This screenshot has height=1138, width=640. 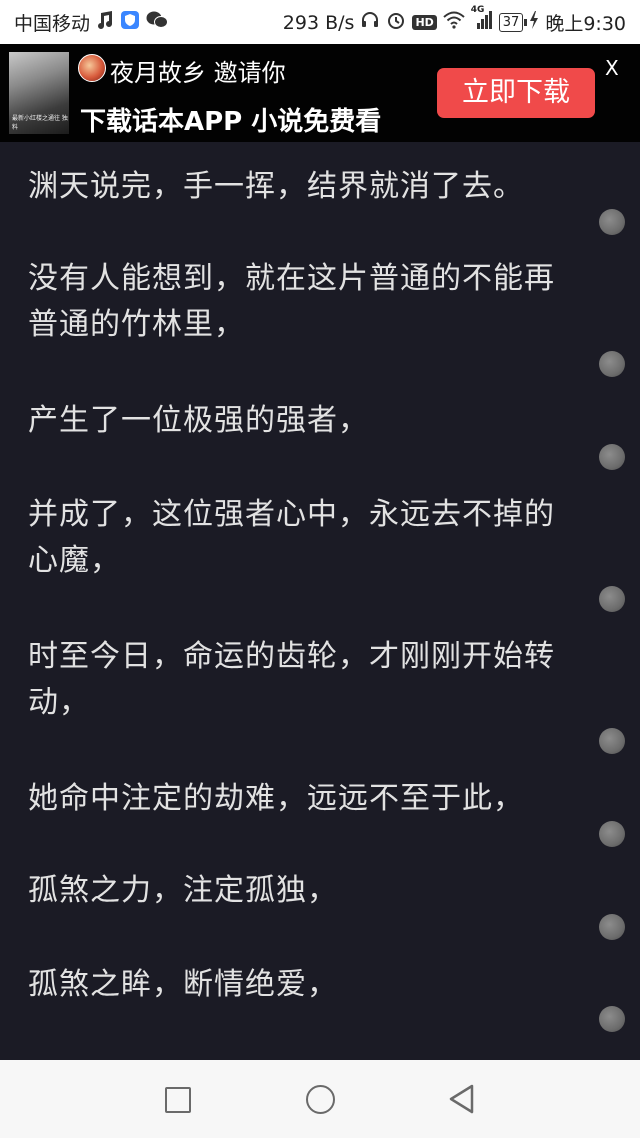 What do you see at coordinates (291, 679) in the screenshot?
I see `paragraph: 时至今日，命运的齿轮，才刚刚开始转动，` at bounding box center [291, 679].